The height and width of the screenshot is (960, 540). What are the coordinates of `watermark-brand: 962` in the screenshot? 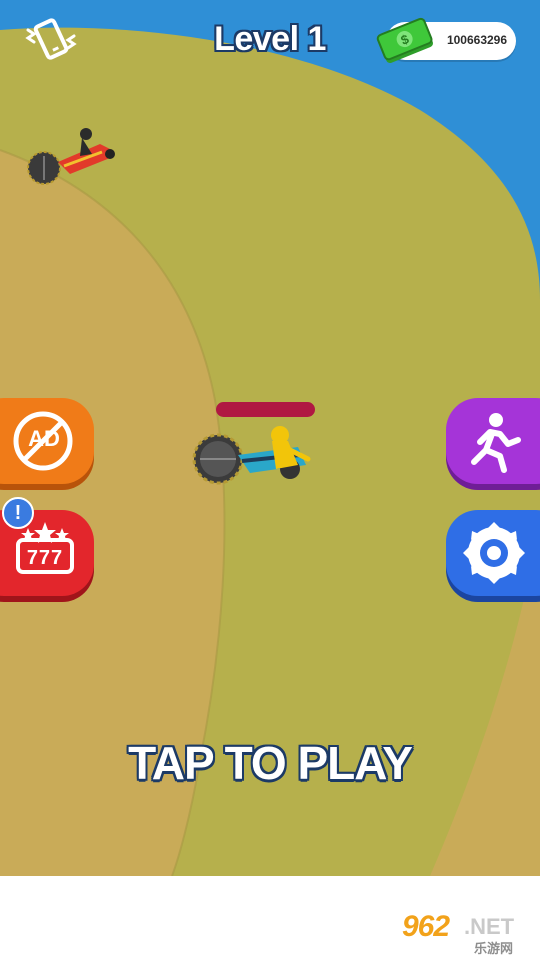 It's located at (426, 926).